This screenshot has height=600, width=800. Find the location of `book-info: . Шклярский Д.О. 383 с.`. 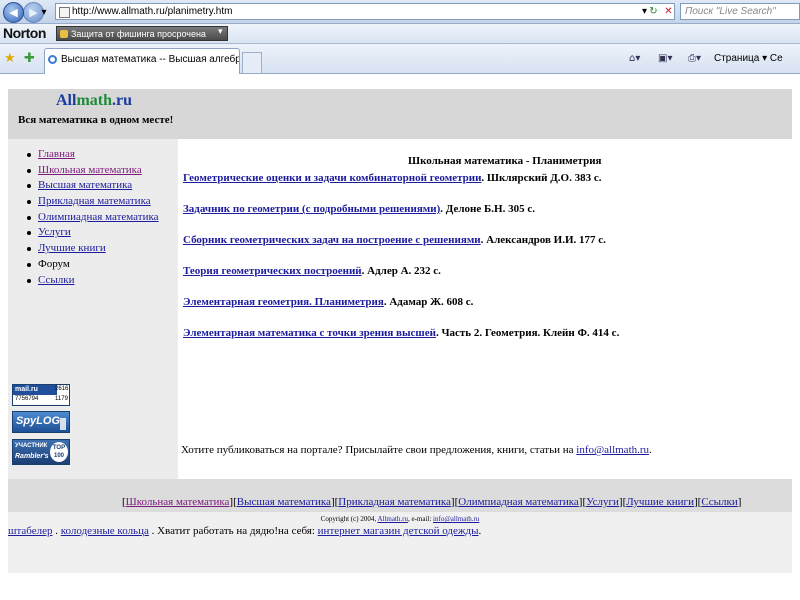

book-info: . Шклярский Д.О. 383 с. is located at coordinates (541, 178).